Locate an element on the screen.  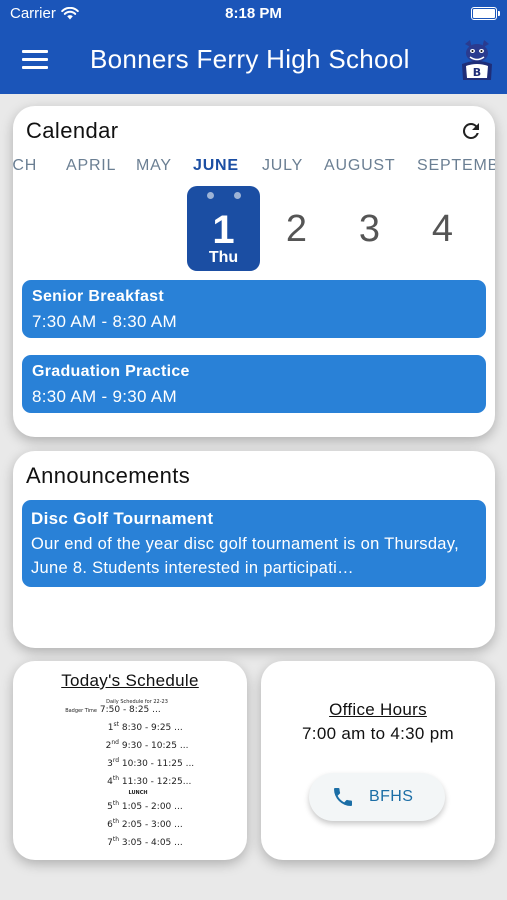
refresh-icon is located at coordinates (471, 131).